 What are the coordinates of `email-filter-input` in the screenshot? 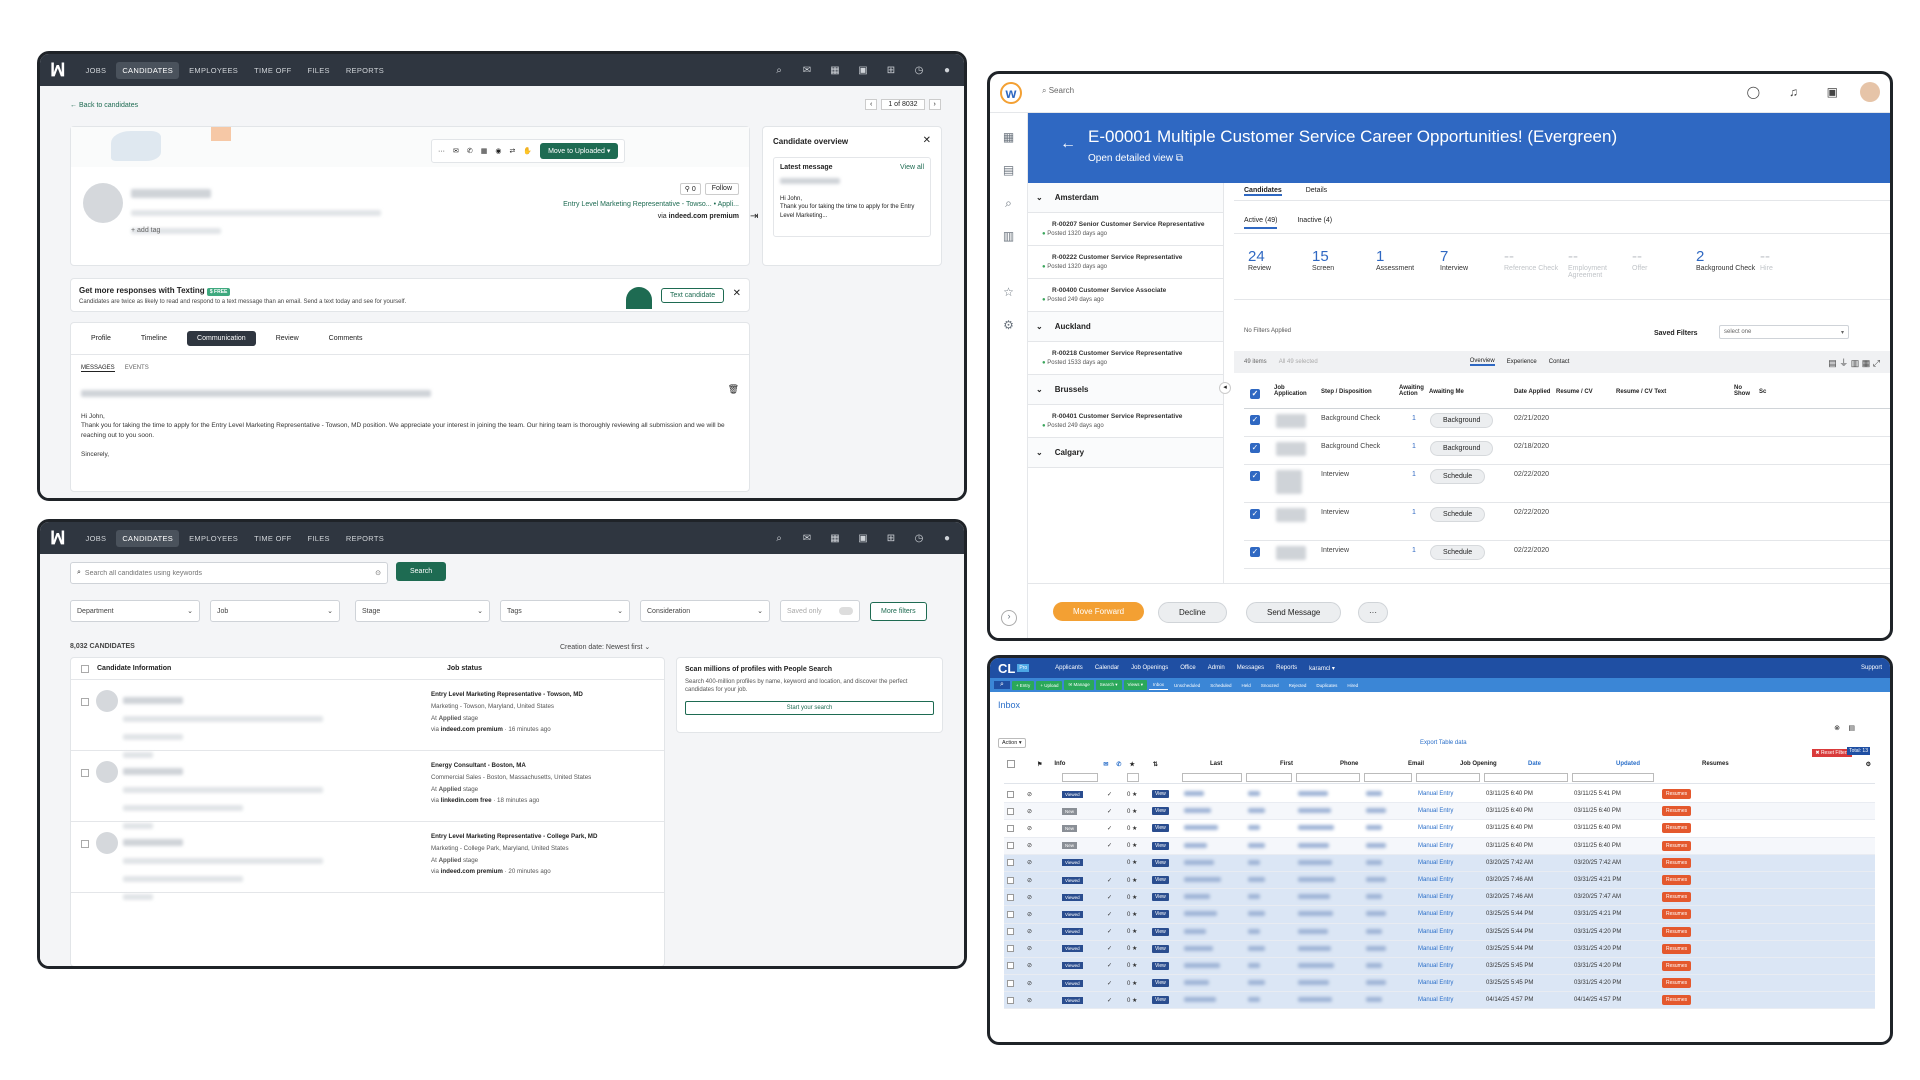 It's located at (1388, 777).